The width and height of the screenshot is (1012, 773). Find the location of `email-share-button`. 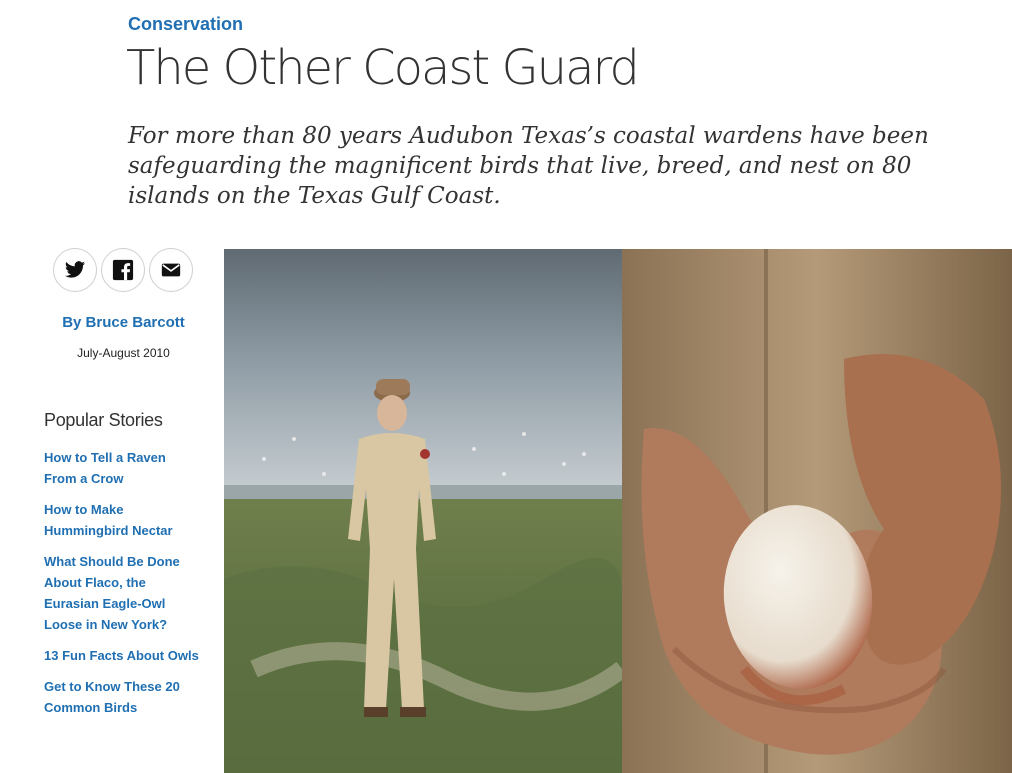

email-share-button is located at coordinates (171, 270).